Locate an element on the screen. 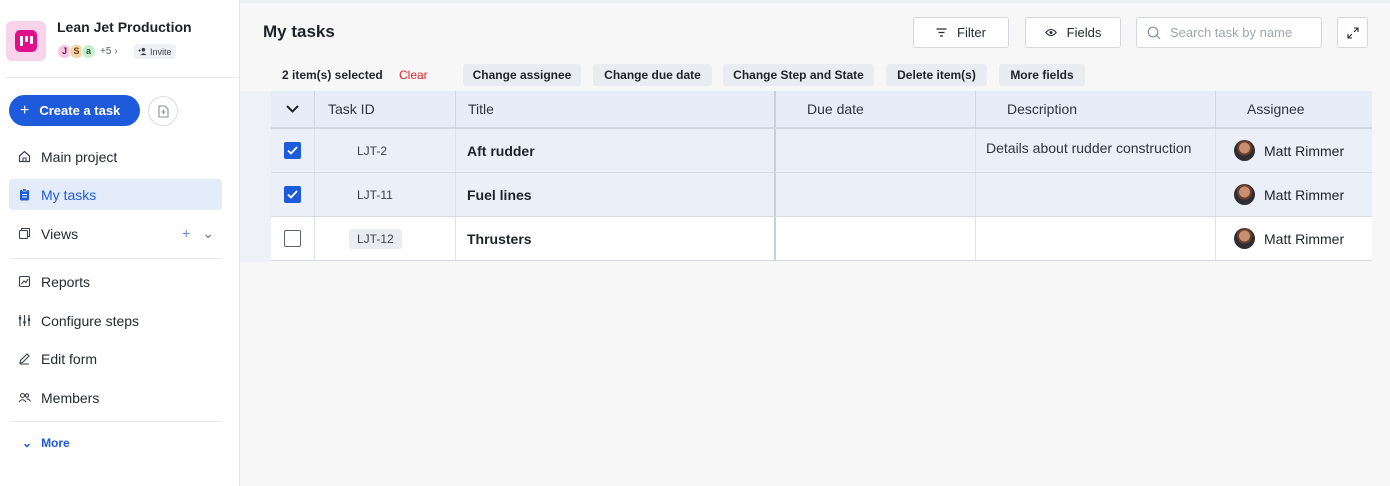 Image resolution: width=1390 pixels, height=486 pixels. chevron-down-icon: ⌄ is located at coordinates (208, 233).